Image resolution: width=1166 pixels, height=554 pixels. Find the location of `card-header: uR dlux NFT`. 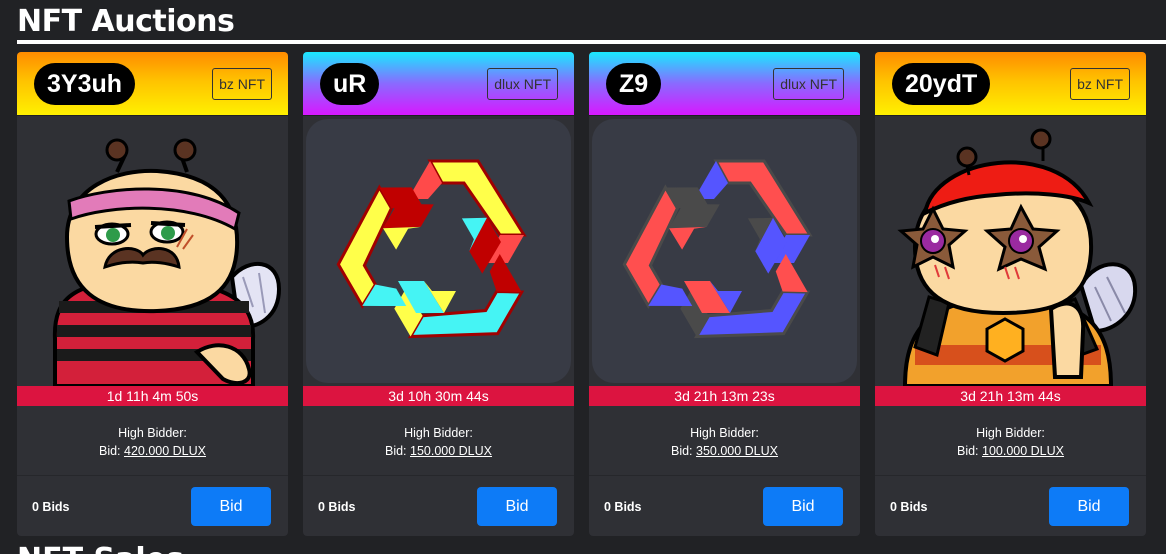

card-header: uR dlux NFT is located at coordinates (438, 84).